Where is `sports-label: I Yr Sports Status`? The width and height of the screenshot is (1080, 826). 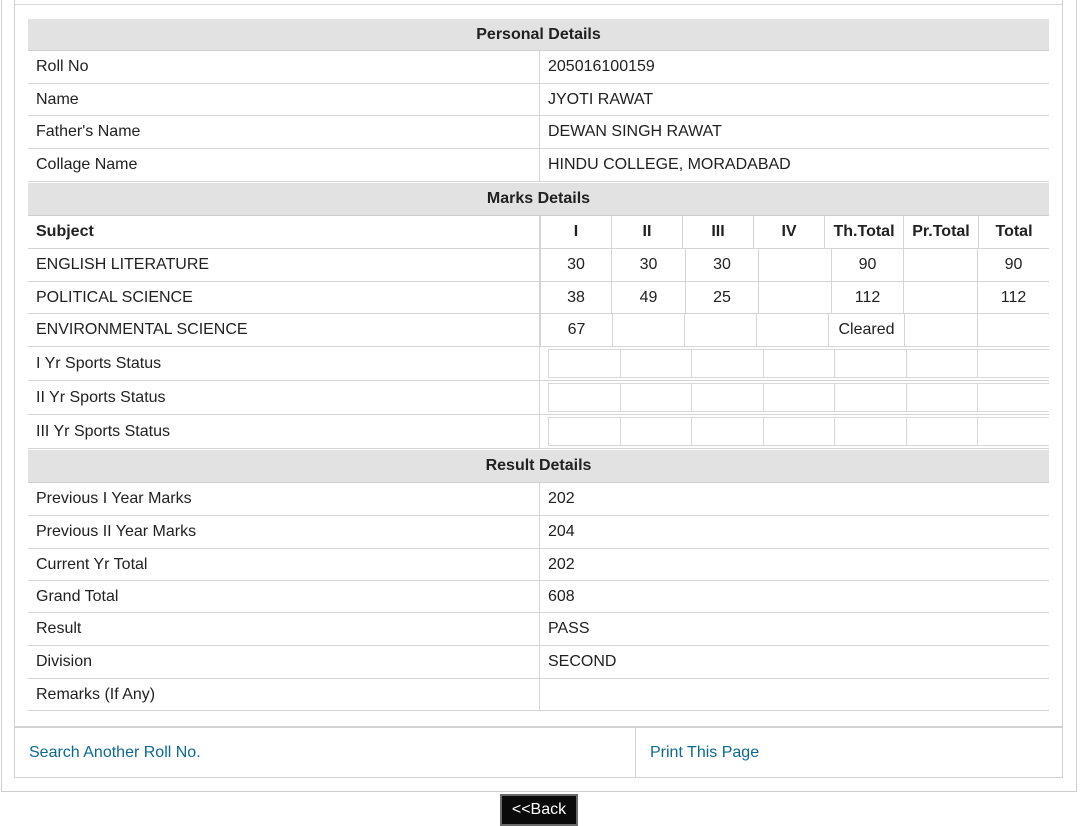 sports-label: I Yr Sports Status is located at coordinates (284, 363).